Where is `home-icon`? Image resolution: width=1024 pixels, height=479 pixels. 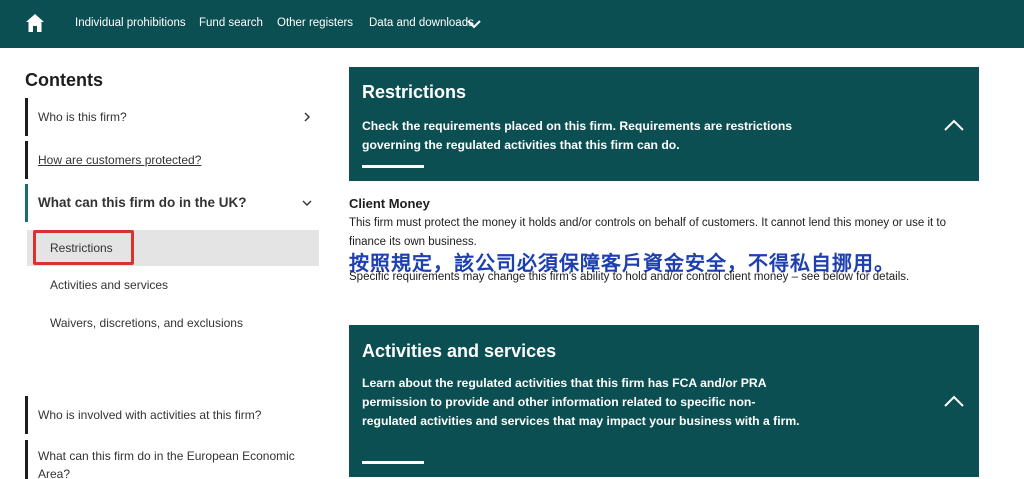
home-icon is located at coordinates (35, 23).